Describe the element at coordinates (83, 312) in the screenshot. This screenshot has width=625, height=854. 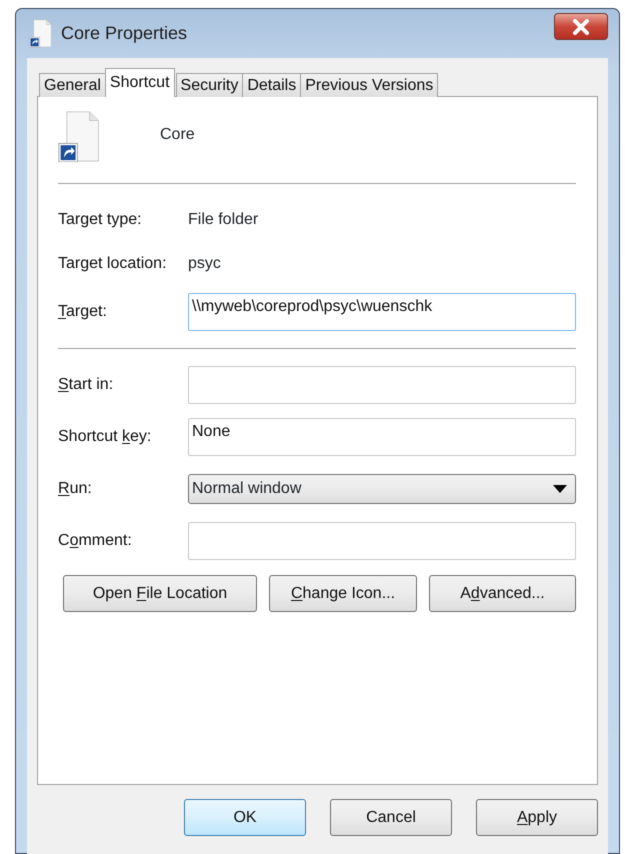
I see `field-label: Target:` at that location.